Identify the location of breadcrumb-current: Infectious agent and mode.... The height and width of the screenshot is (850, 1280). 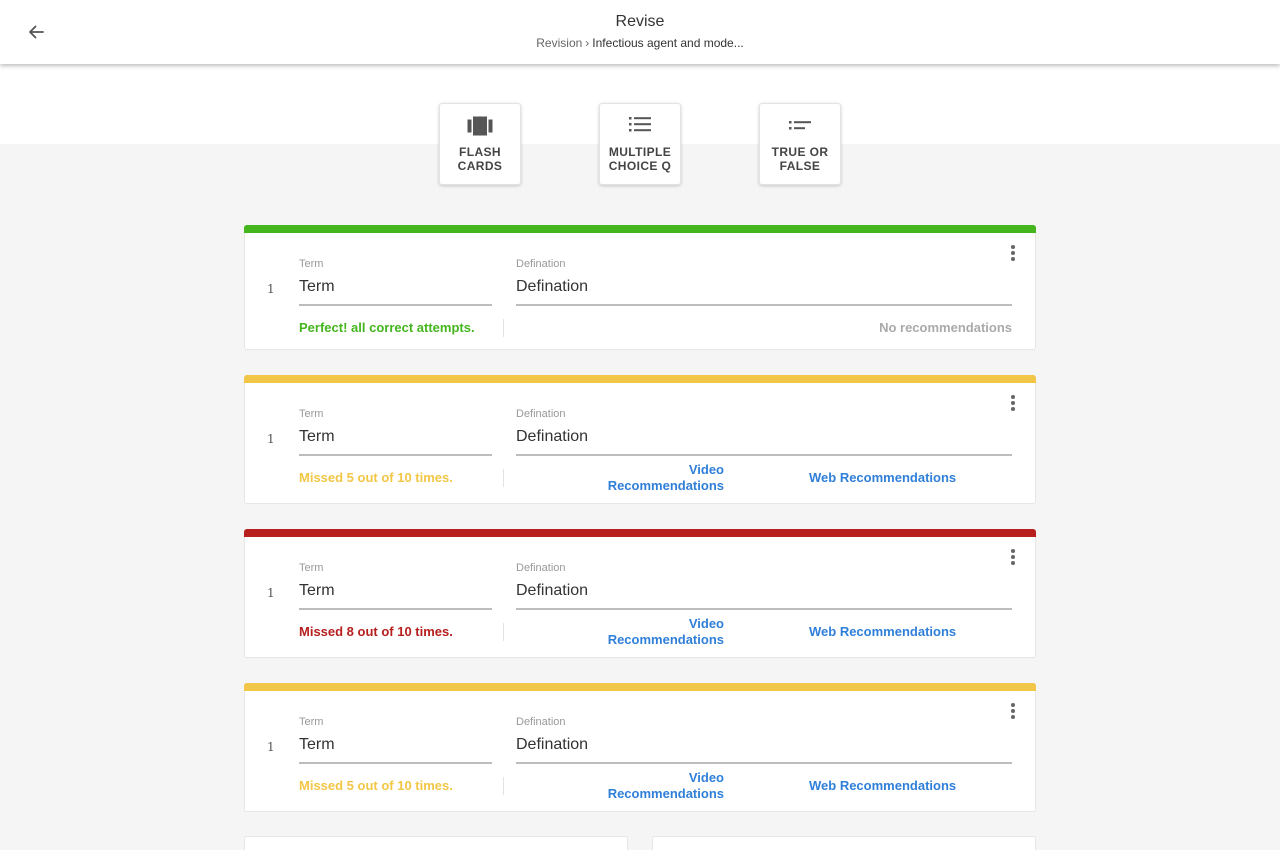
(668, 43).